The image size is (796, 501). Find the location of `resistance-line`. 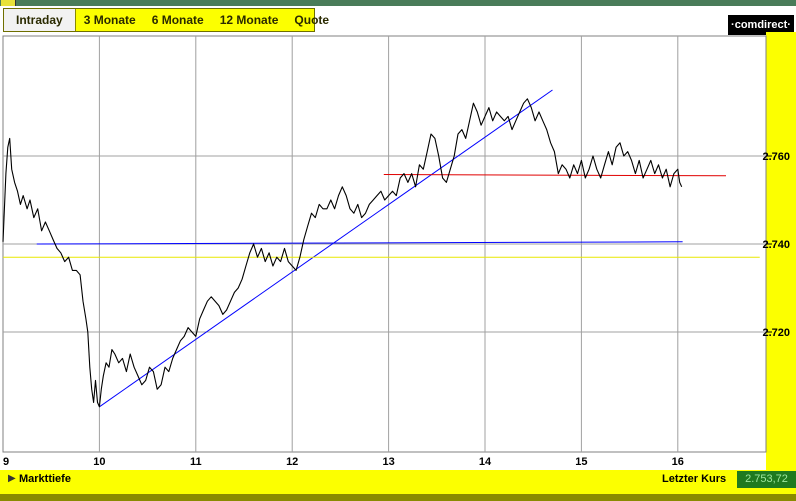

resistance-line is located at coordinates (555, 175).